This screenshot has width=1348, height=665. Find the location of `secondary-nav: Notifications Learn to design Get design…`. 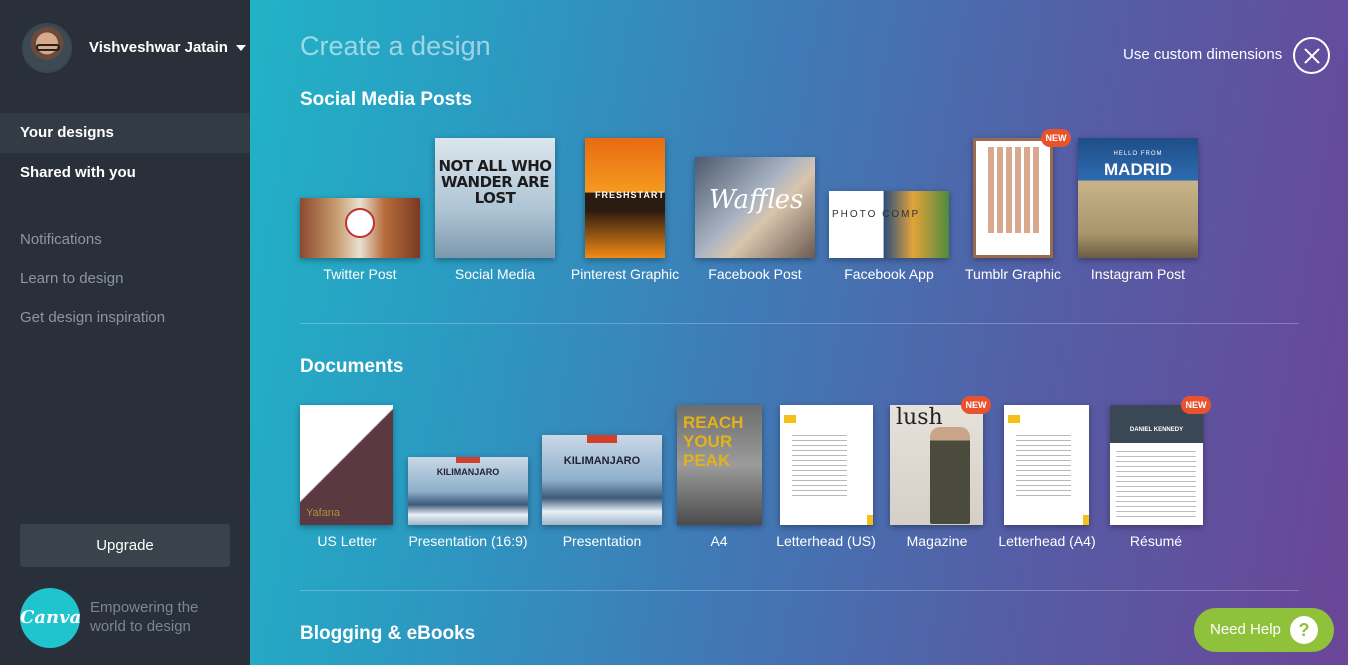

secondary-nav: Notifications Learn to design Get design… is located at coordinates (125, 278).